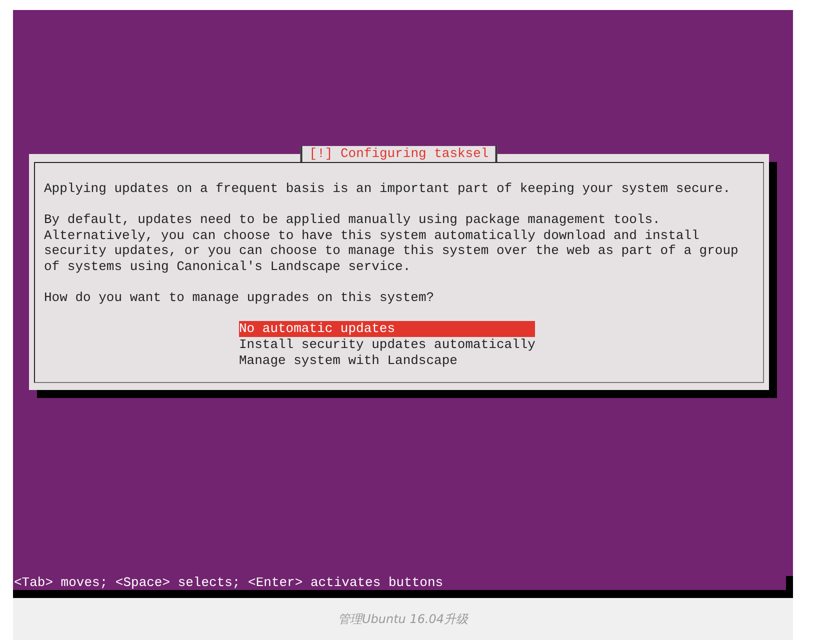  Describe the element at coordinates (399, 154) in the screenshot. I see `dialog-title: [!] Configuring tasksel` at that location.